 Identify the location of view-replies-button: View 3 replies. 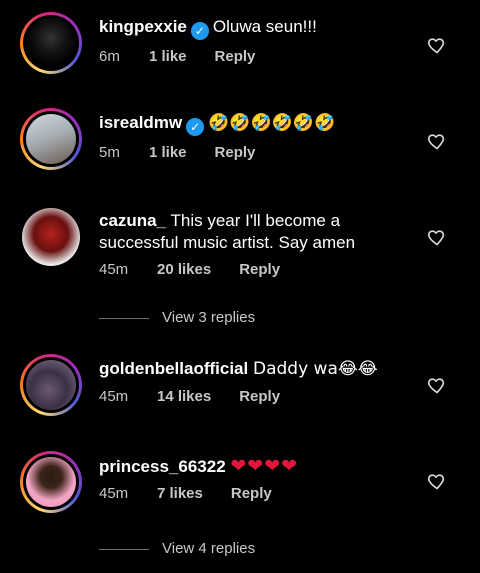
(199, 319).